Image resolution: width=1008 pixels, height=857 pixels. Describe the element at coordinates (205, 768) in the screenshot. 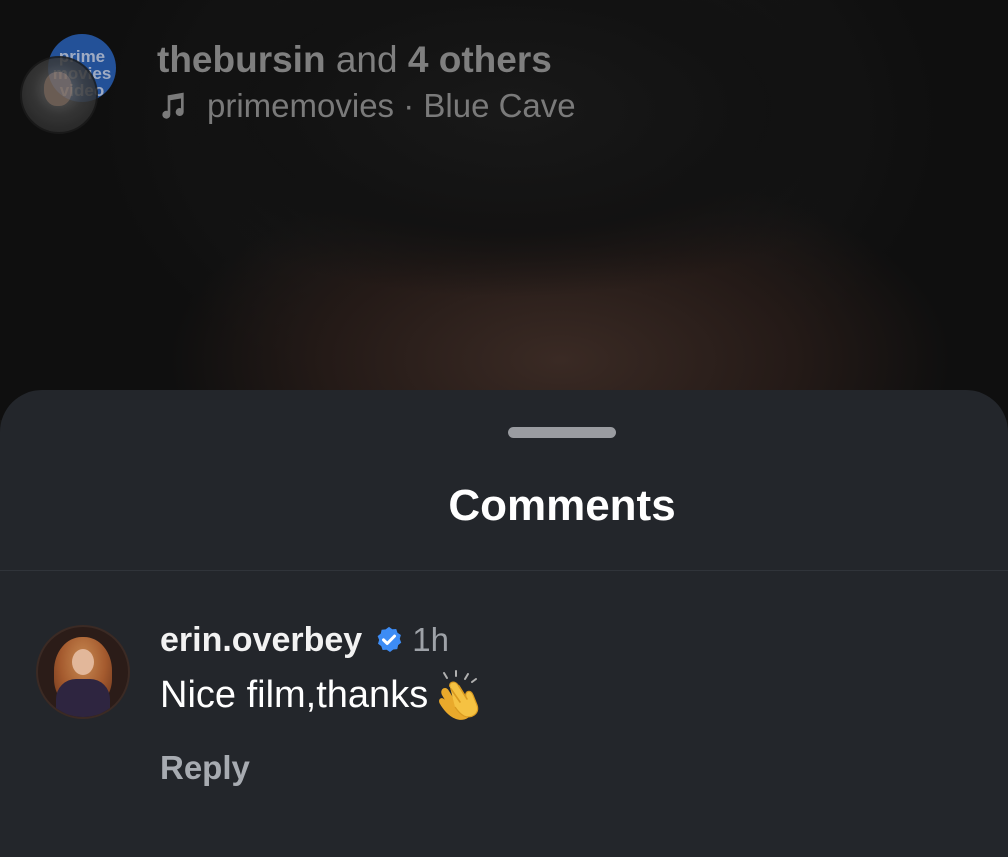

I see `reply-button: Reply` at that location.